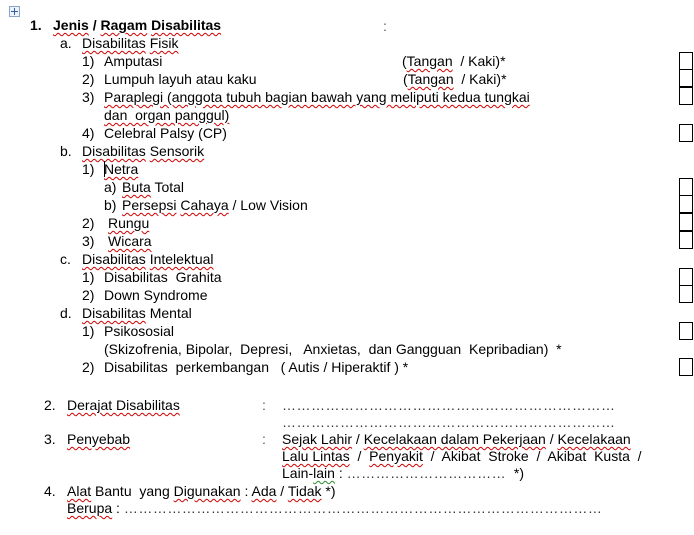 Image resolution: width=694 pixels, height=535 pixels. I want to click on subsection-b-title: Disabilitas Sensorik, so click(143, 151).